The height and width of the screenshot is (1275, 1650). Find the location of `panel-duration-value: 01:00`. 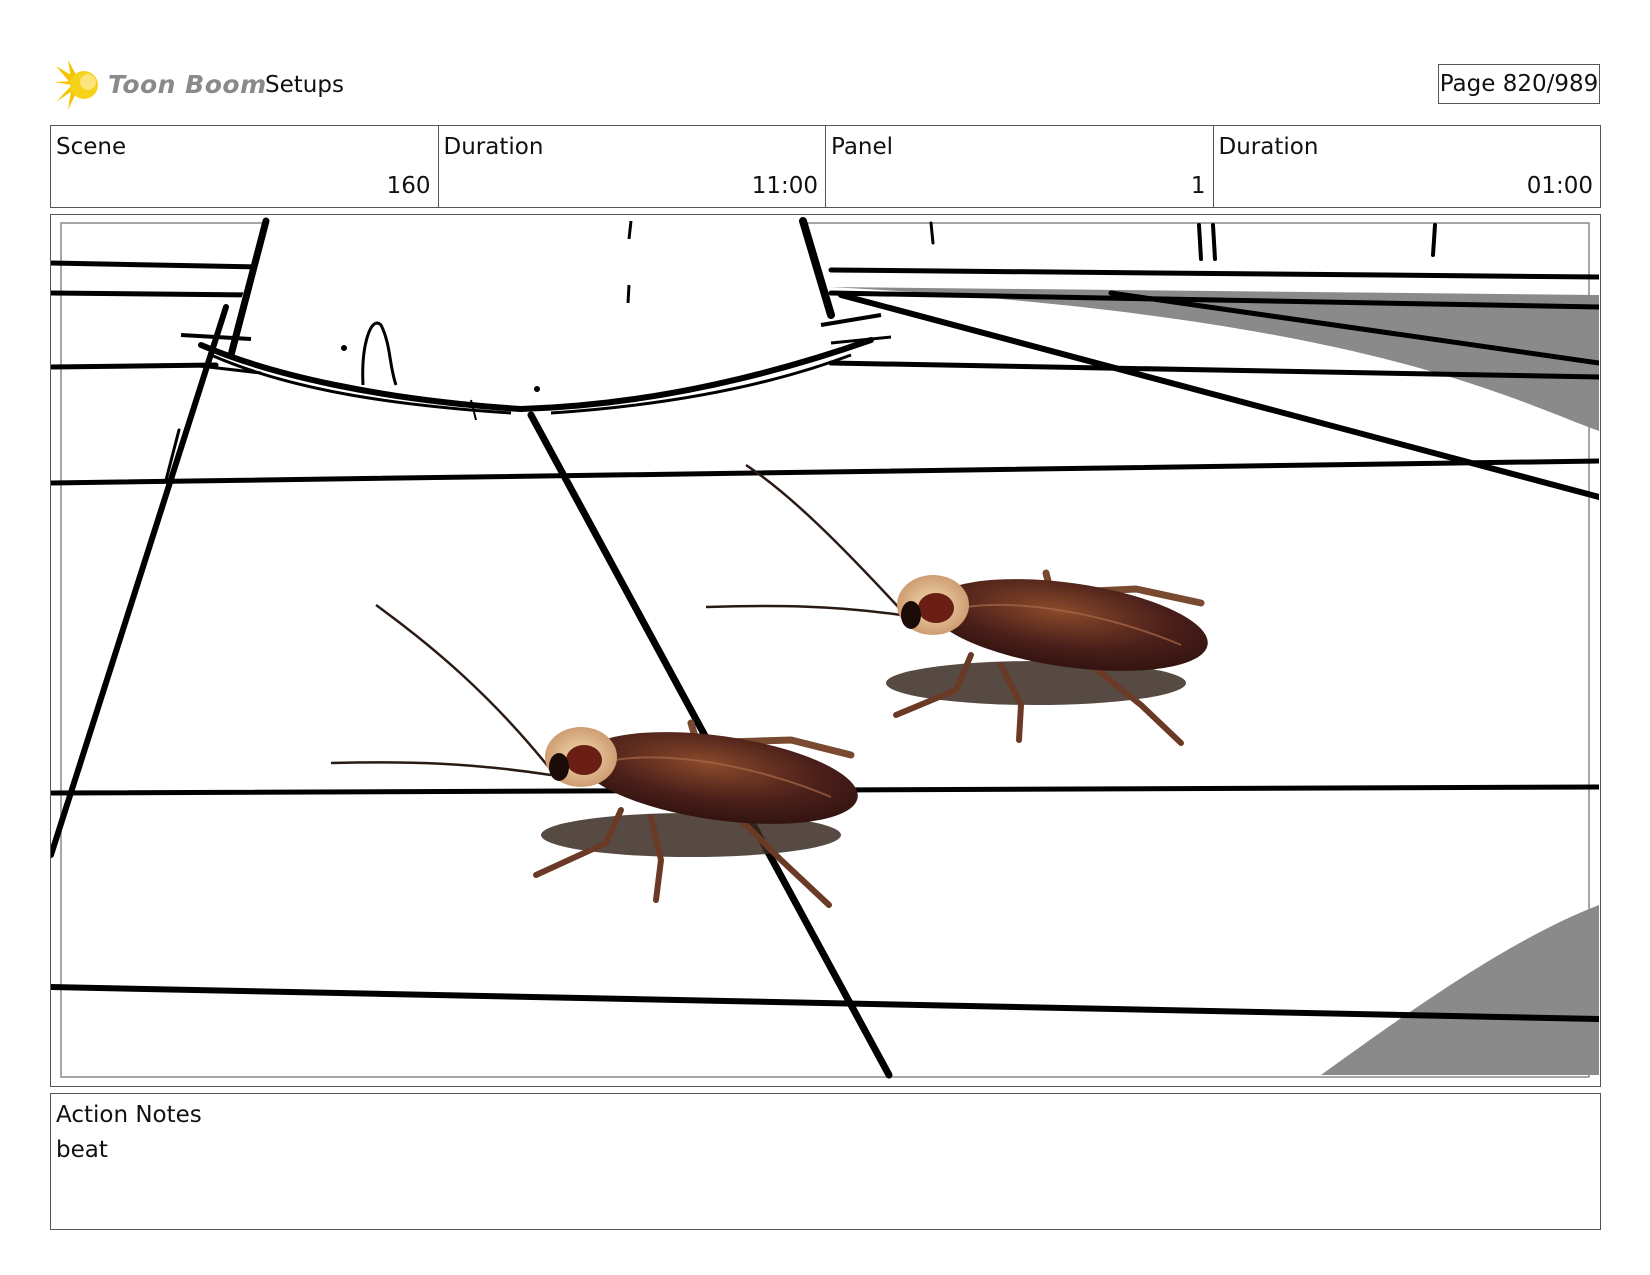

panel-duration-value: 01:00 is located at coordinates (1559, 186).